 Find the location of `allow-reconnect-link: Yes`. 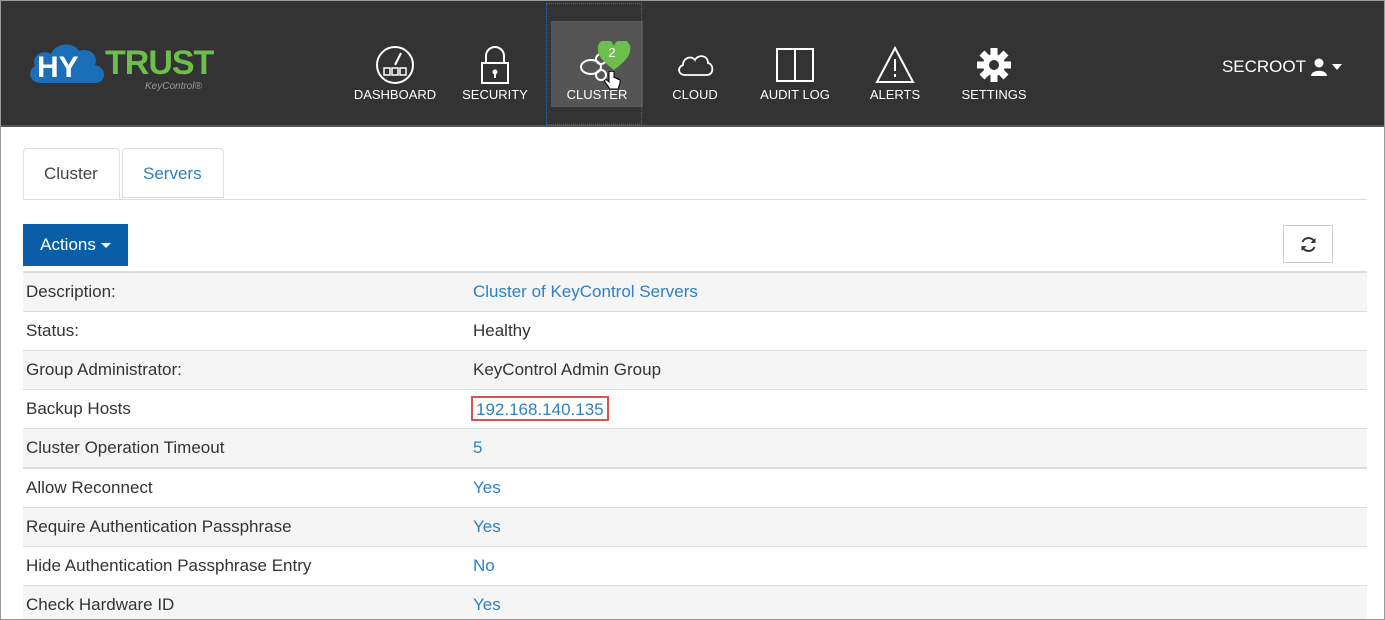

allow-reconnect-link: Yes is located at coordinates (487, 488).